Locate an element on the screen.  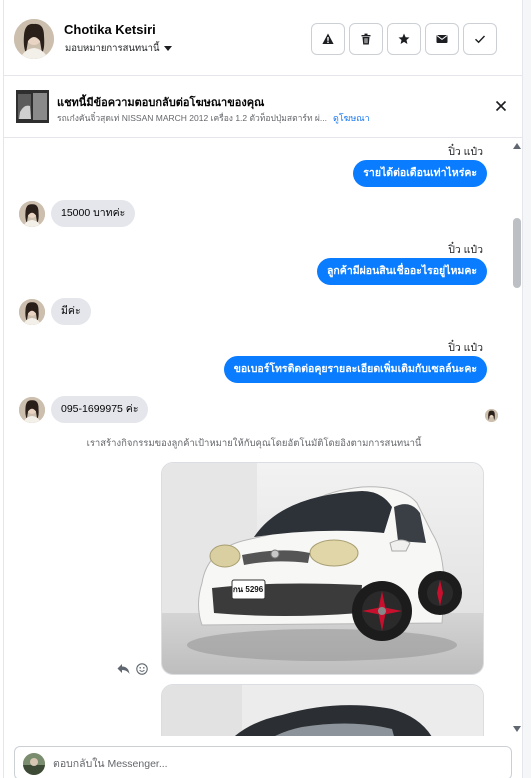
close-icon is located at coordinates (501, 106).